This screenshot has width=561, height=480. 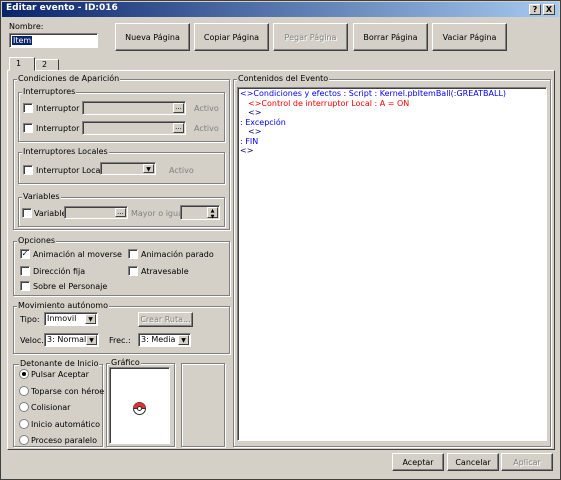 What do you see at coordinates (63, 305) in the screenshot?
I see `movement-title: Movimiento autónomo` at bounding box center [63, 305].